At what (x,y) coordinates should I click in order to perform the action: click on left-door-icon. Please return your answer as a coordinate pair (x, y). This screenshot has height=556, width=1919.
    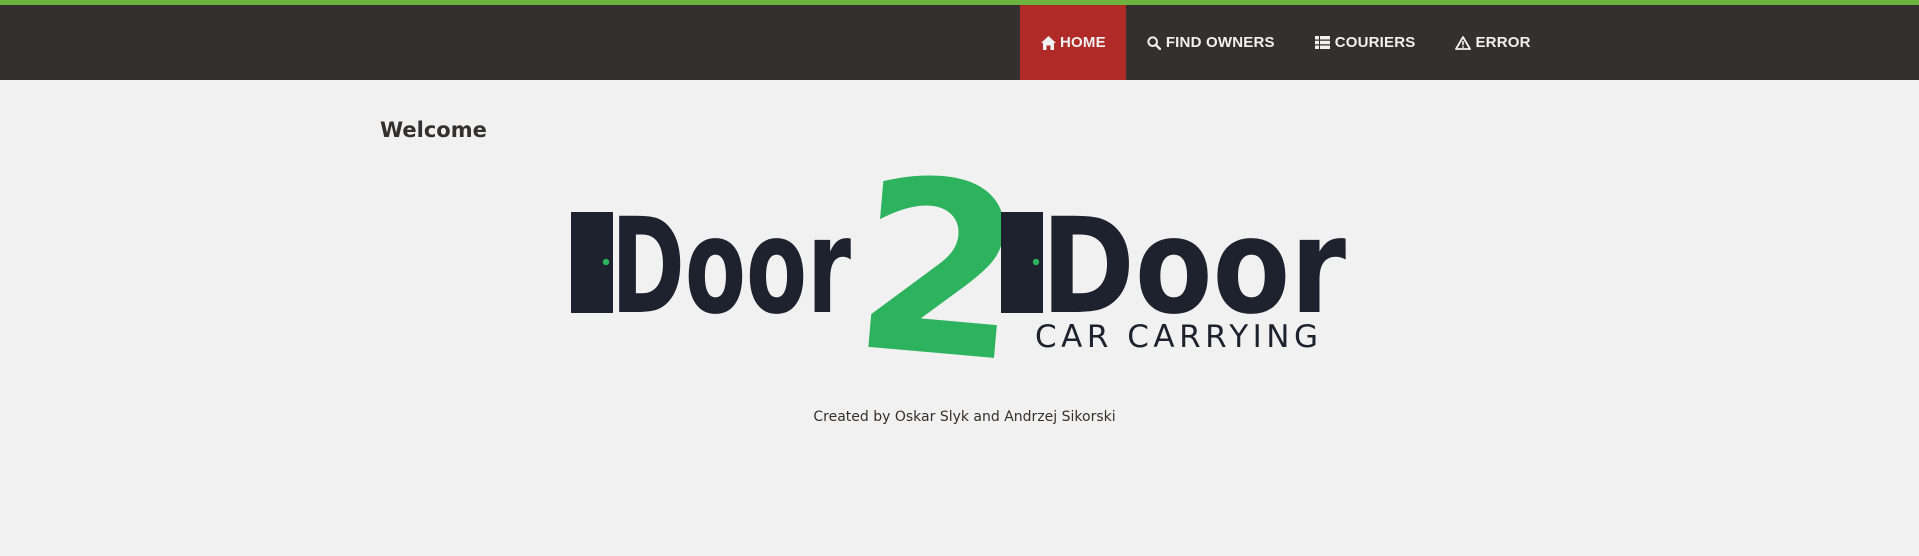
    Looking at the image, I should click on (592, 262).